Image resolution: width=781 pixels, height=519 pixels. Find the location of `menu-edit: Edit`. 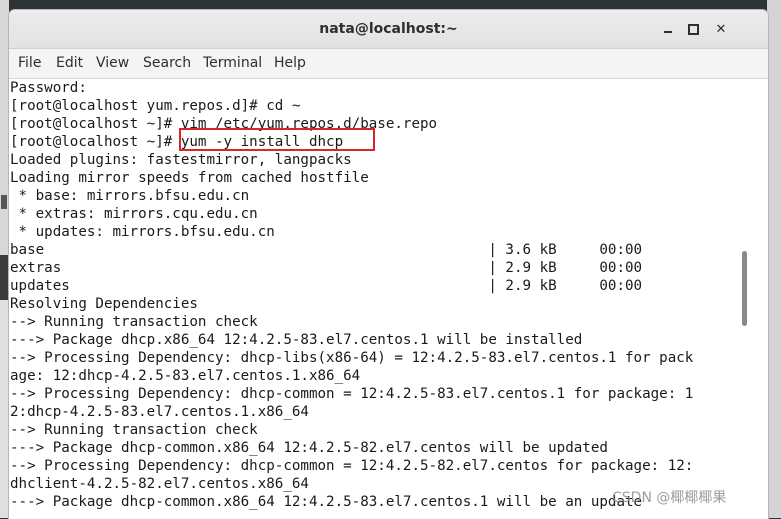

menu-edit: Edit is located at coordinates (69, 63).